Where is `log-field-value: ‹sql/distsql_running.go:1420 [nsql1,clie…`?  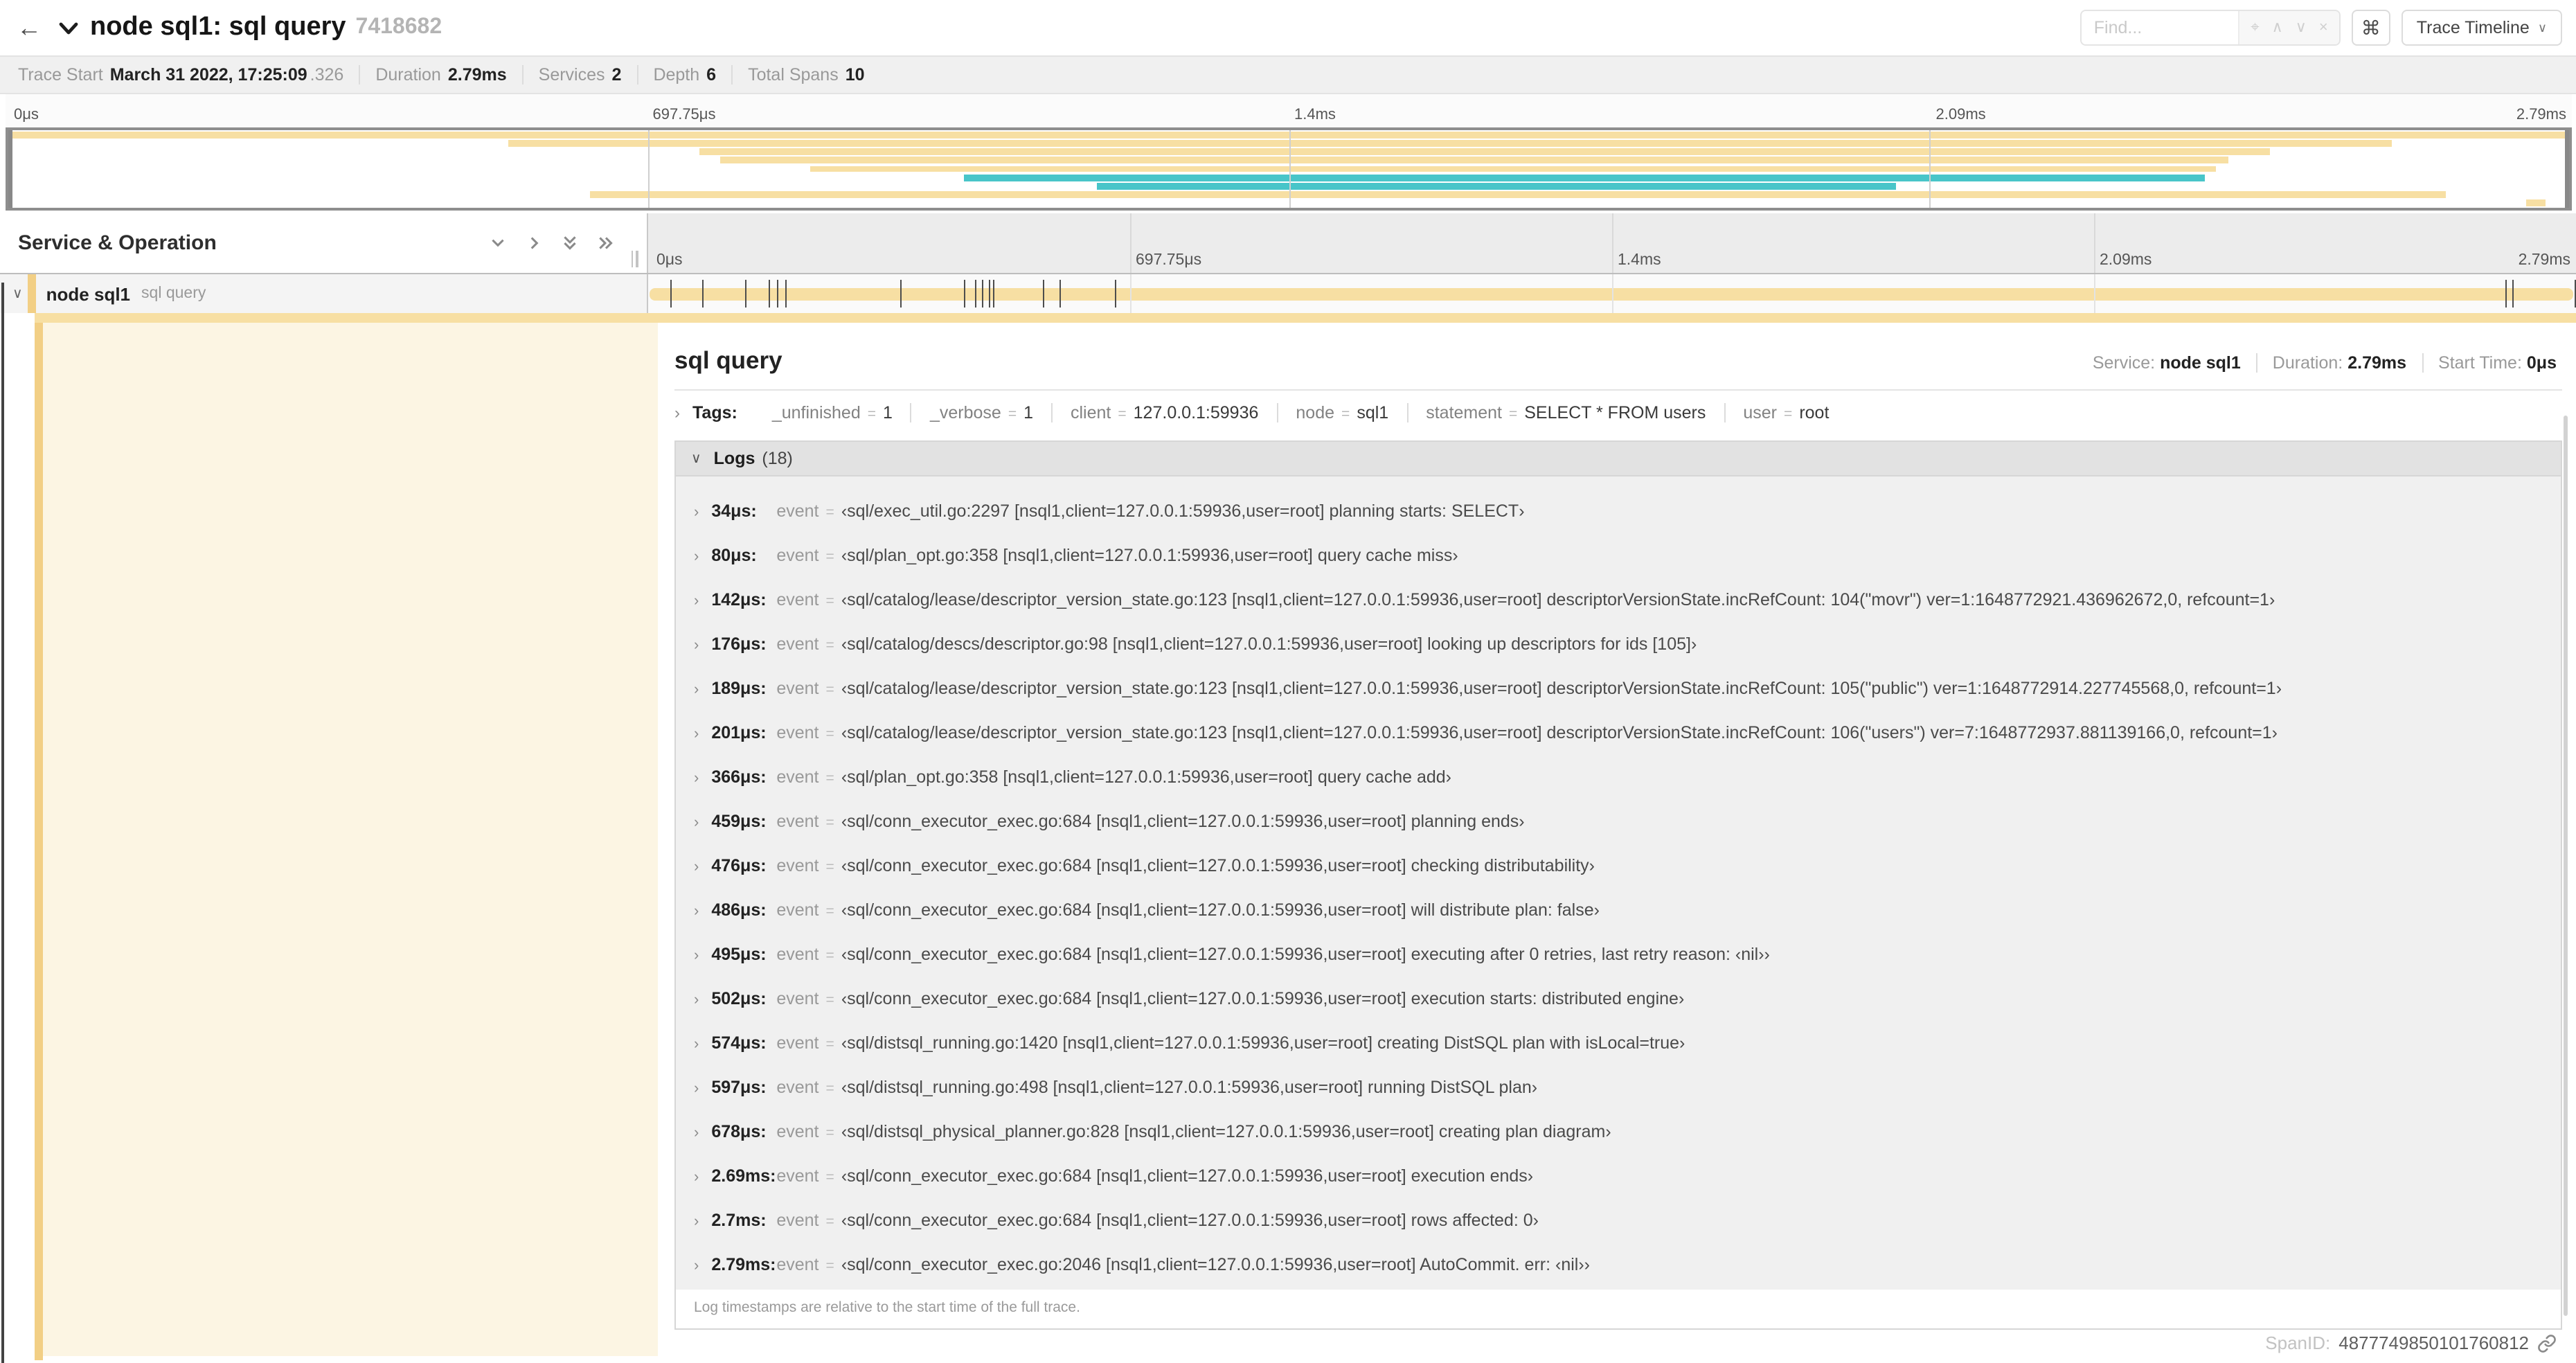
log-field-value: ‹sql/distsql_running.go:1420 [nsql1,clie… is located at coordinates (1263, 1043).